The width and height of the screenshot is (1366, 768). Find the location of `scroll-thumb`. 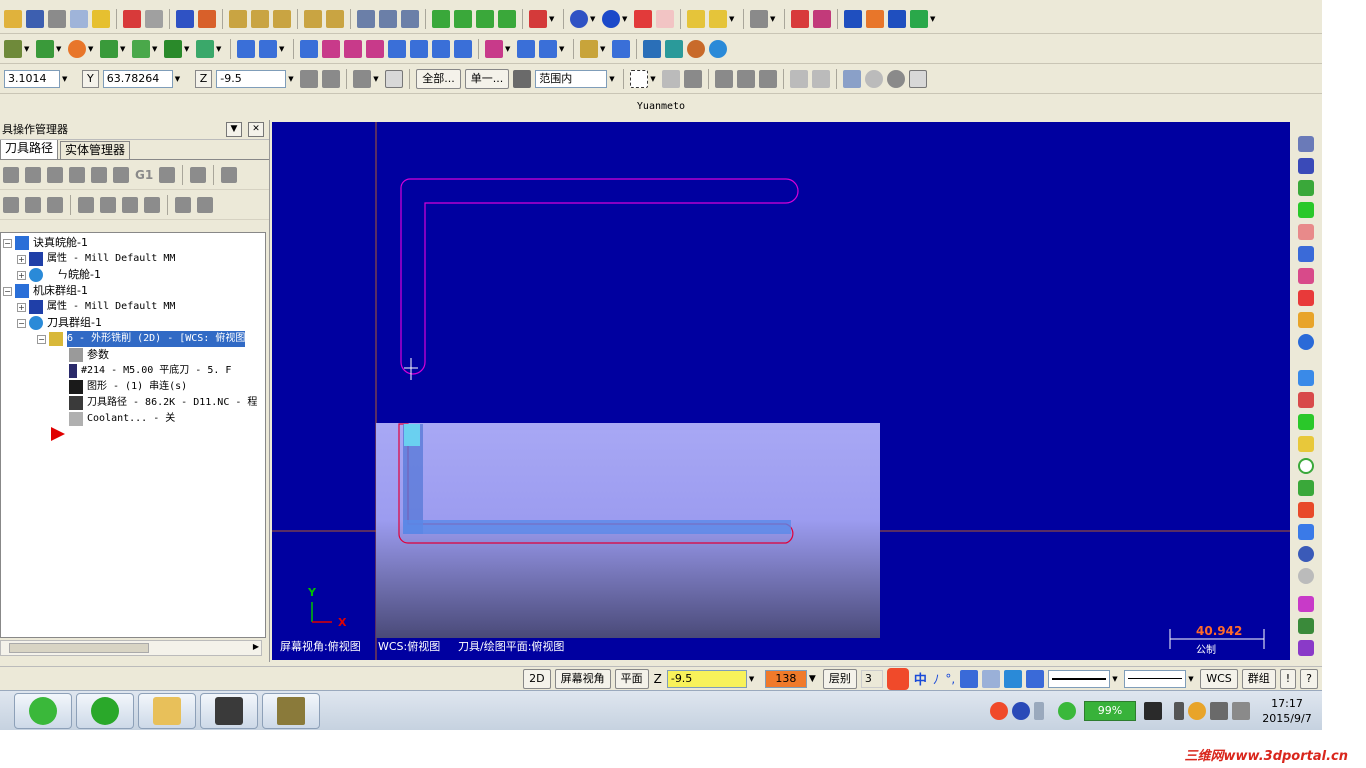

scroll-thumb is located at coordinates (79, 648).